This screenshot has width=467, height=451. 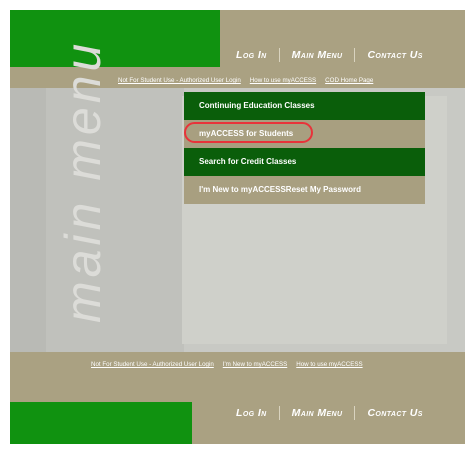 I want to click on footer-logo-block, so click(x=101, y=423).